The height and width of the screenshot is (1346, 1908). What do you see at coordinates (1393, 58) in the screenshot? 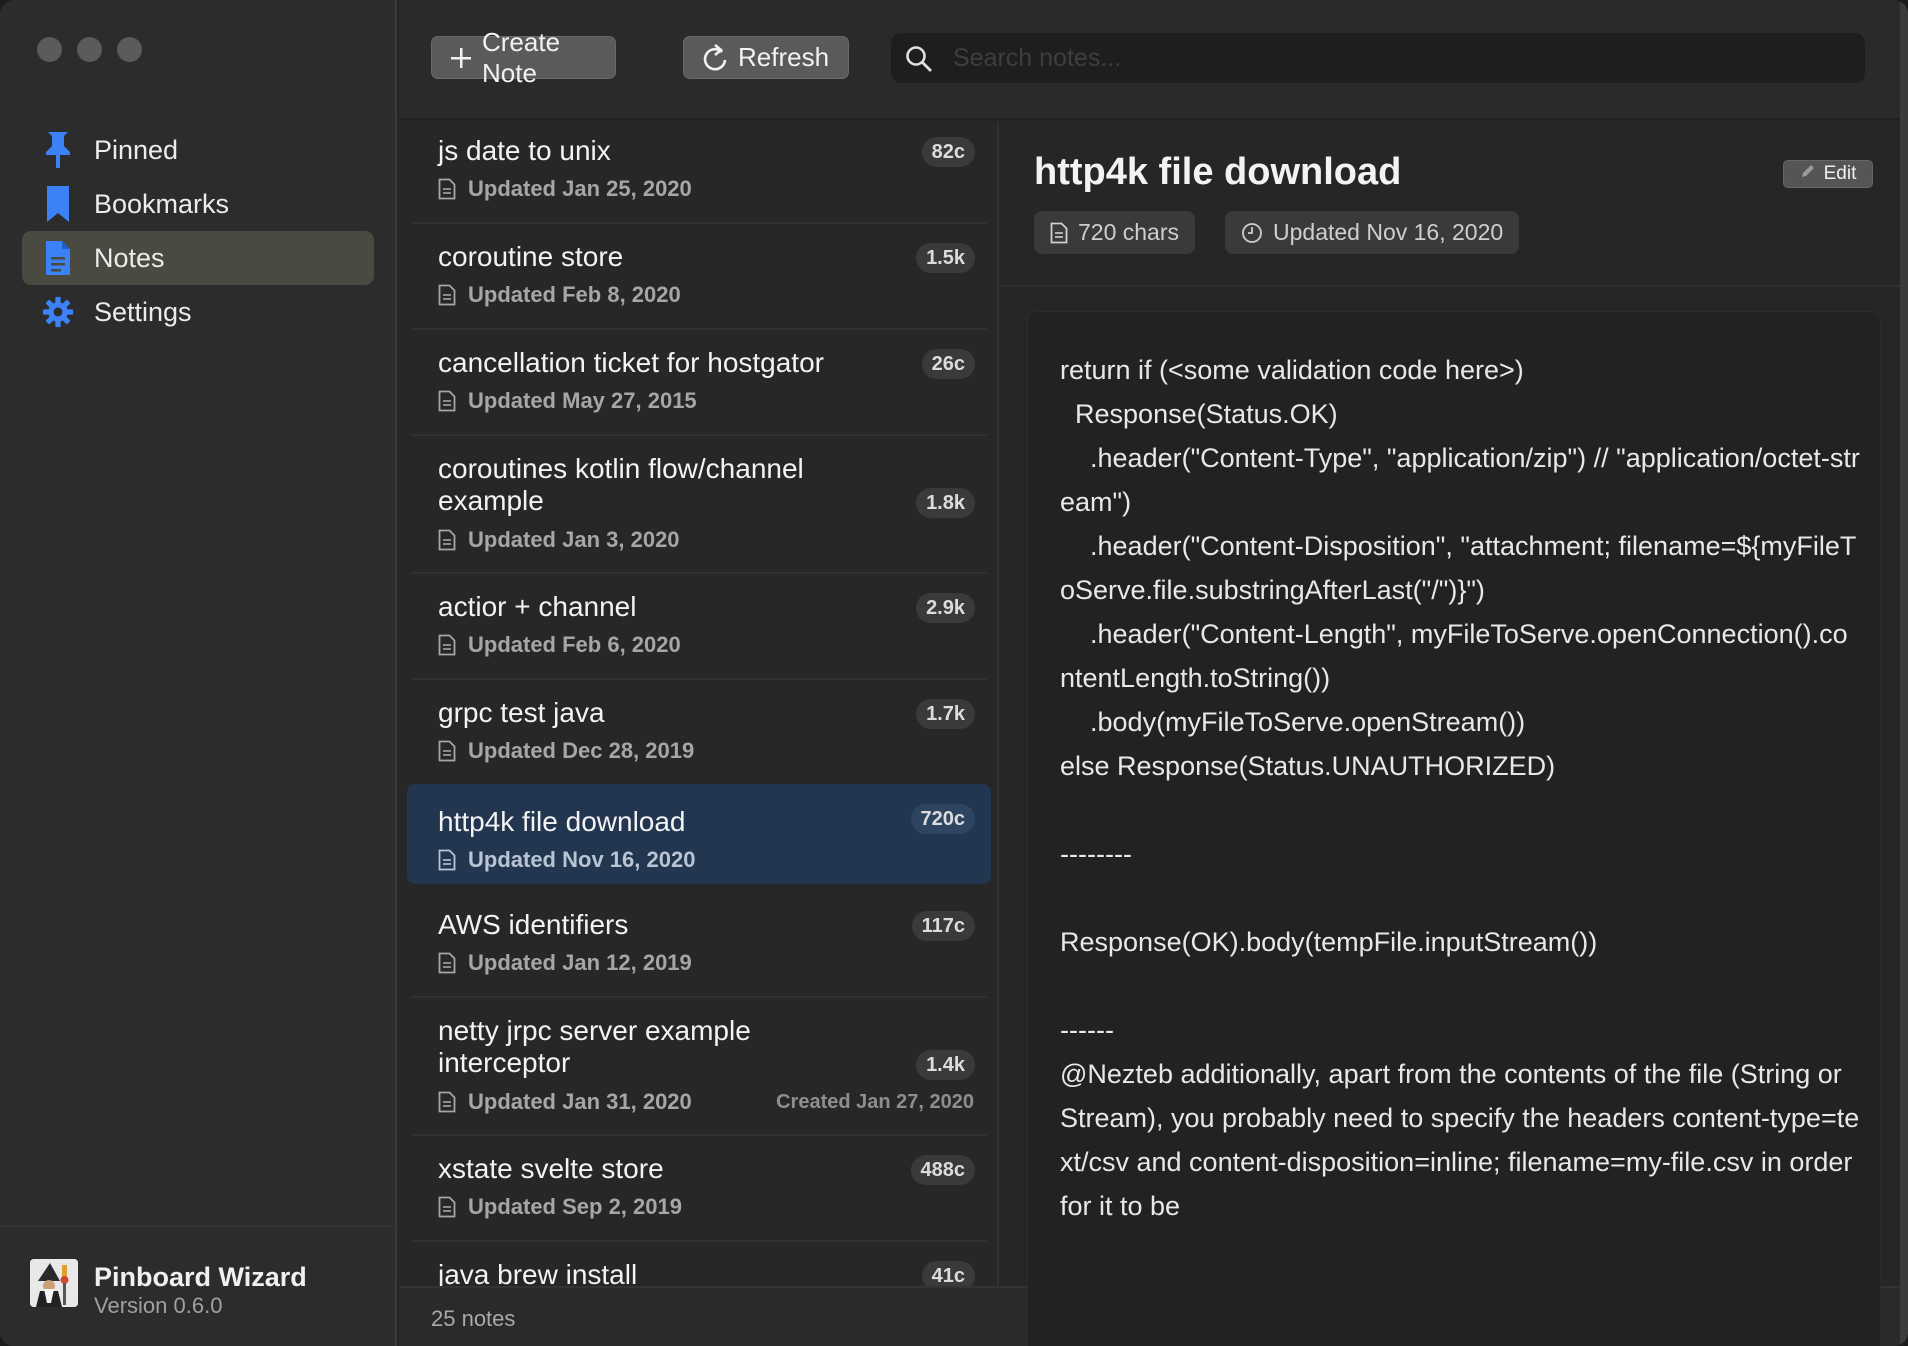
I see `search-input` at bounding box center [1393, 58].